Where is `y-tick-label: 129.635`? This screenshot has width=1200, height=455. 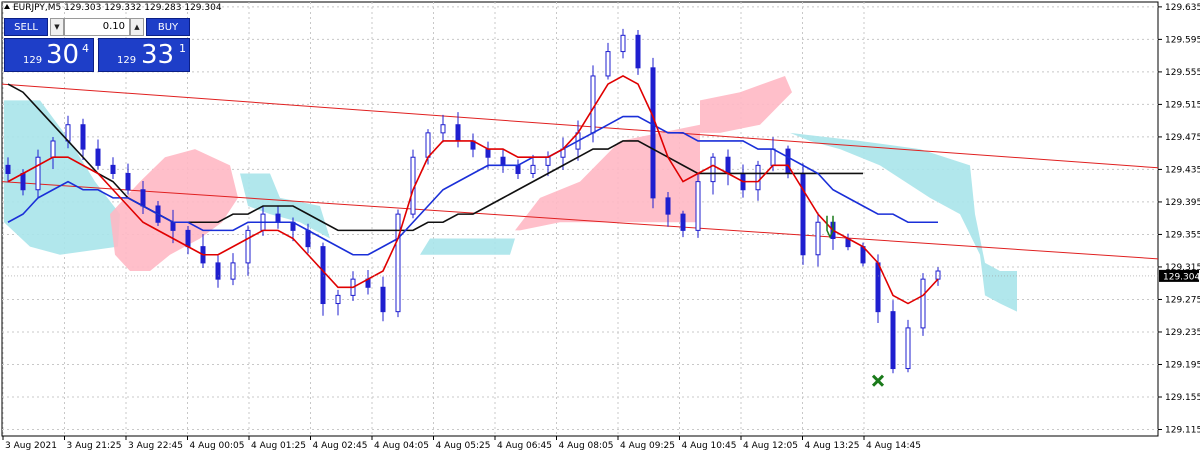 y-tick-label: 129.635 is located at coordinates (1182, 8).